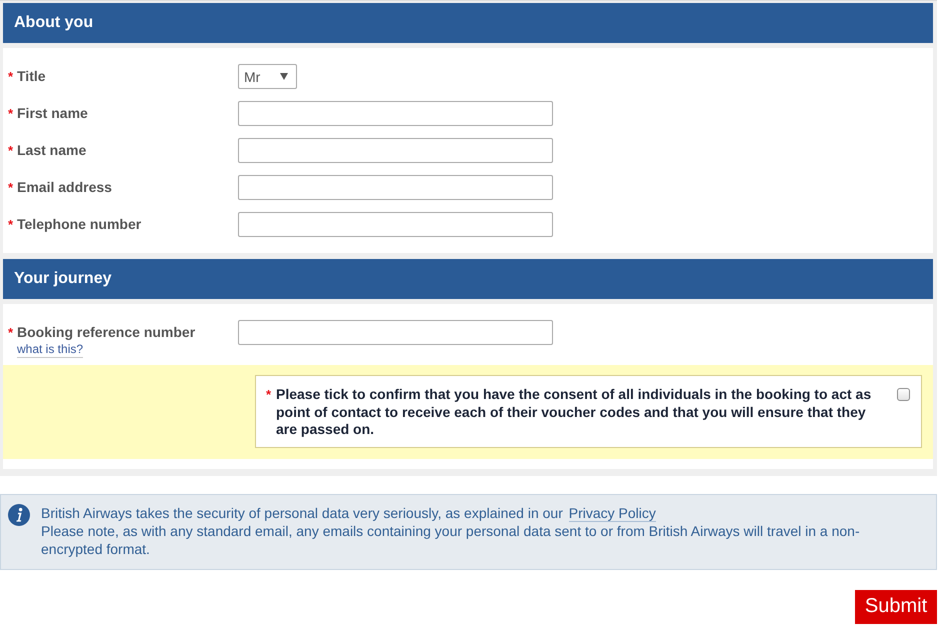  Describe the element at coordinates (284, 76) in the screenshot. I see `caret-icon` at that location.